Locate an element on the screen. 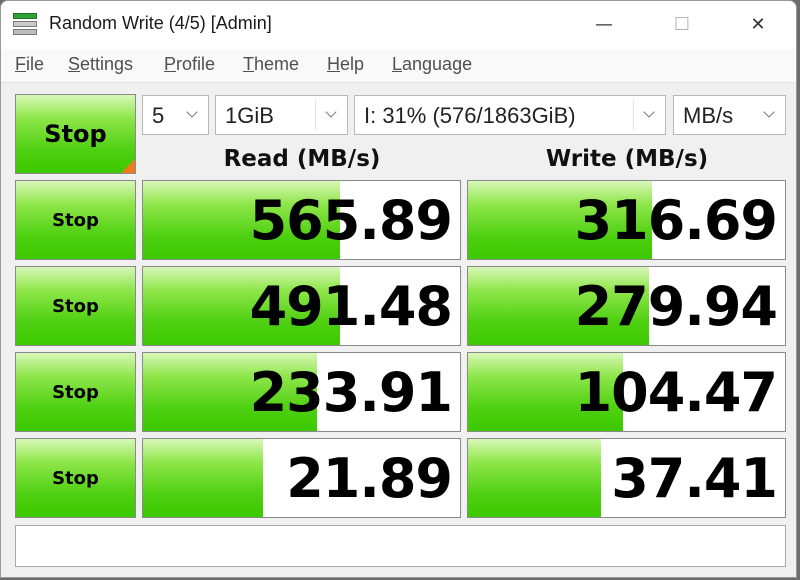 Image resolution: width=800 pixels, height=580 pixels. write-result-cell: 104.47 is located at coordinates (626, 392).